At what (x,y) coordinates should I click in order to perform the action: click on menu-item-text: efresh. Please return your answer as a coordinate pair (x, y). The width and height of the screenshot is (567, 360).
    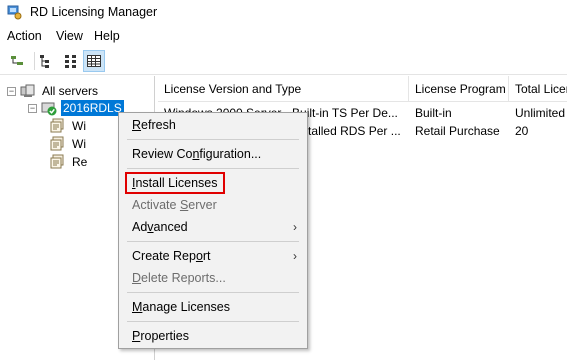
    Looking at the image, I should click on (158, 125).